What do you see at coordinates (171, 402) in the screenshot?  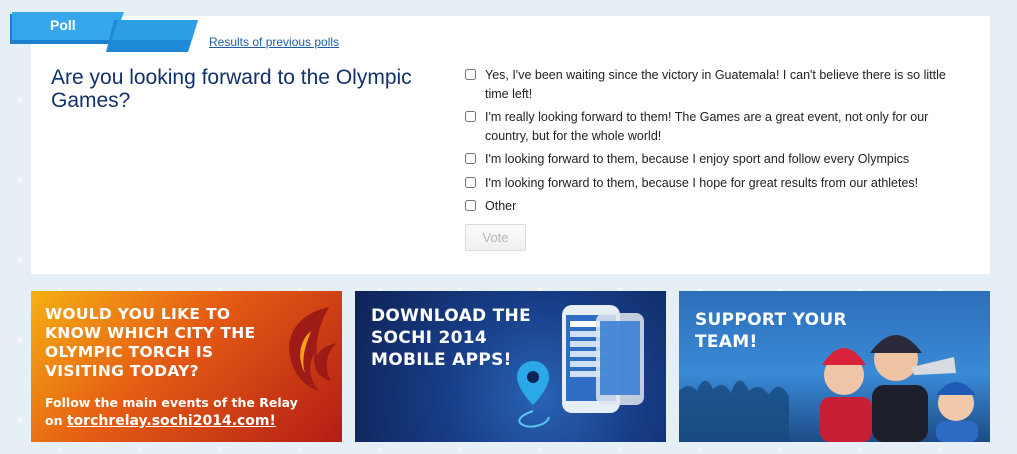 I see `relay-subtext: Follow the main events of the Relay` at bounding box center [171, 402].